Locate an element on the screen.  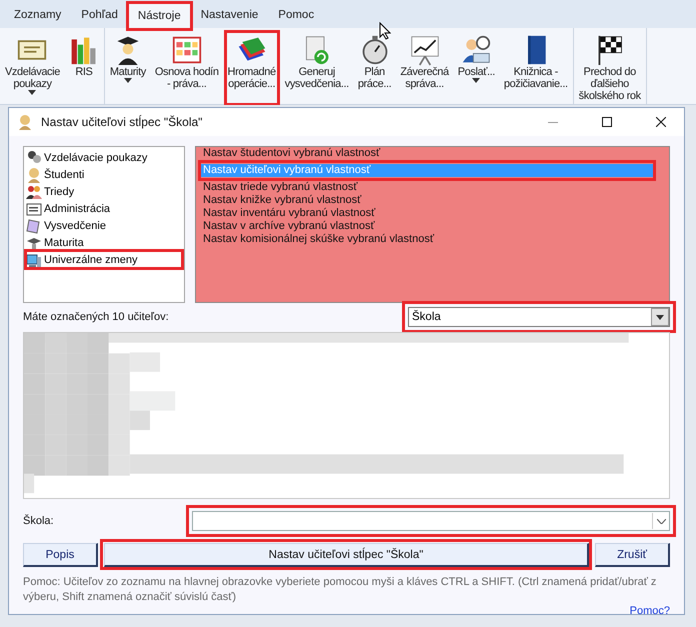
category-item: Študenti is located at coordinates (104, 174).